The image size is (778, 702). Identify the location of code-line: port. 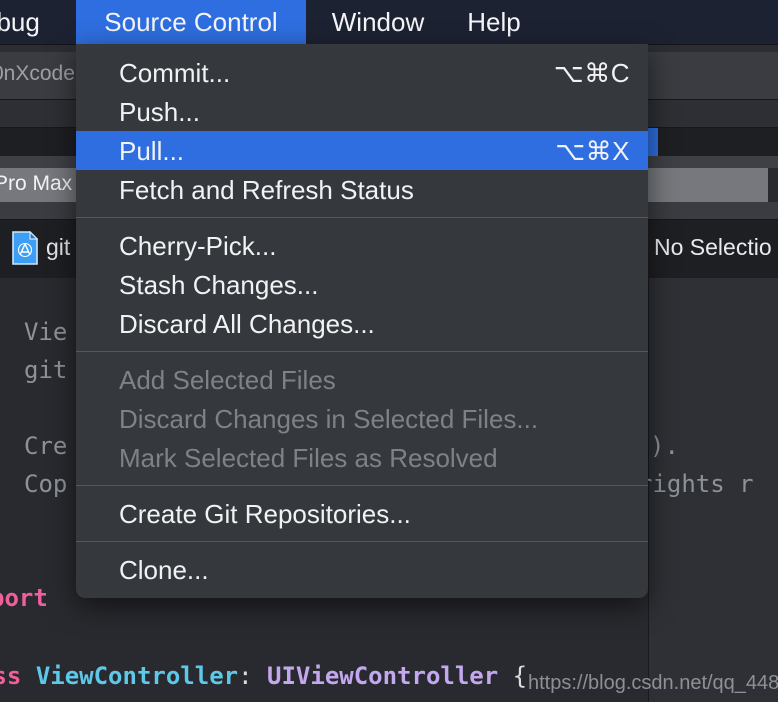
(24, 598).